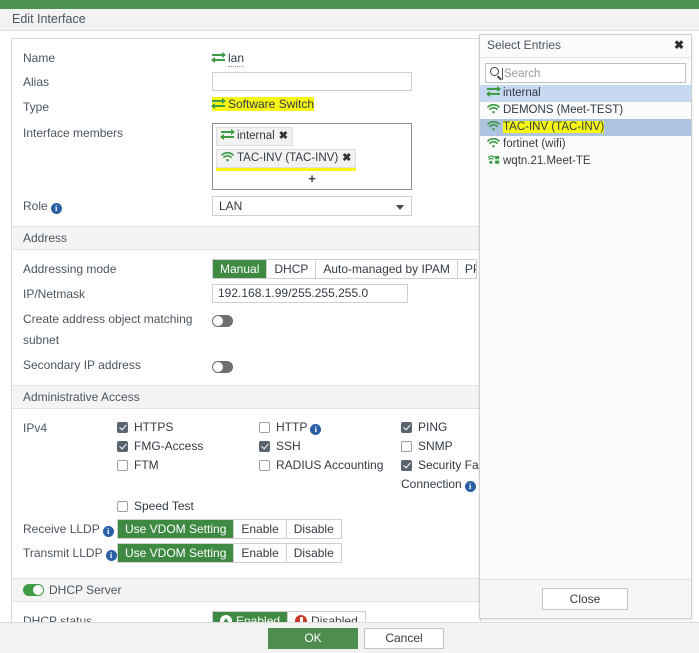  What do you see at coordinates (260, 529) in the screenshot?
I see `receive-lldp-enable: Enable` at bounding box center [260, 529].